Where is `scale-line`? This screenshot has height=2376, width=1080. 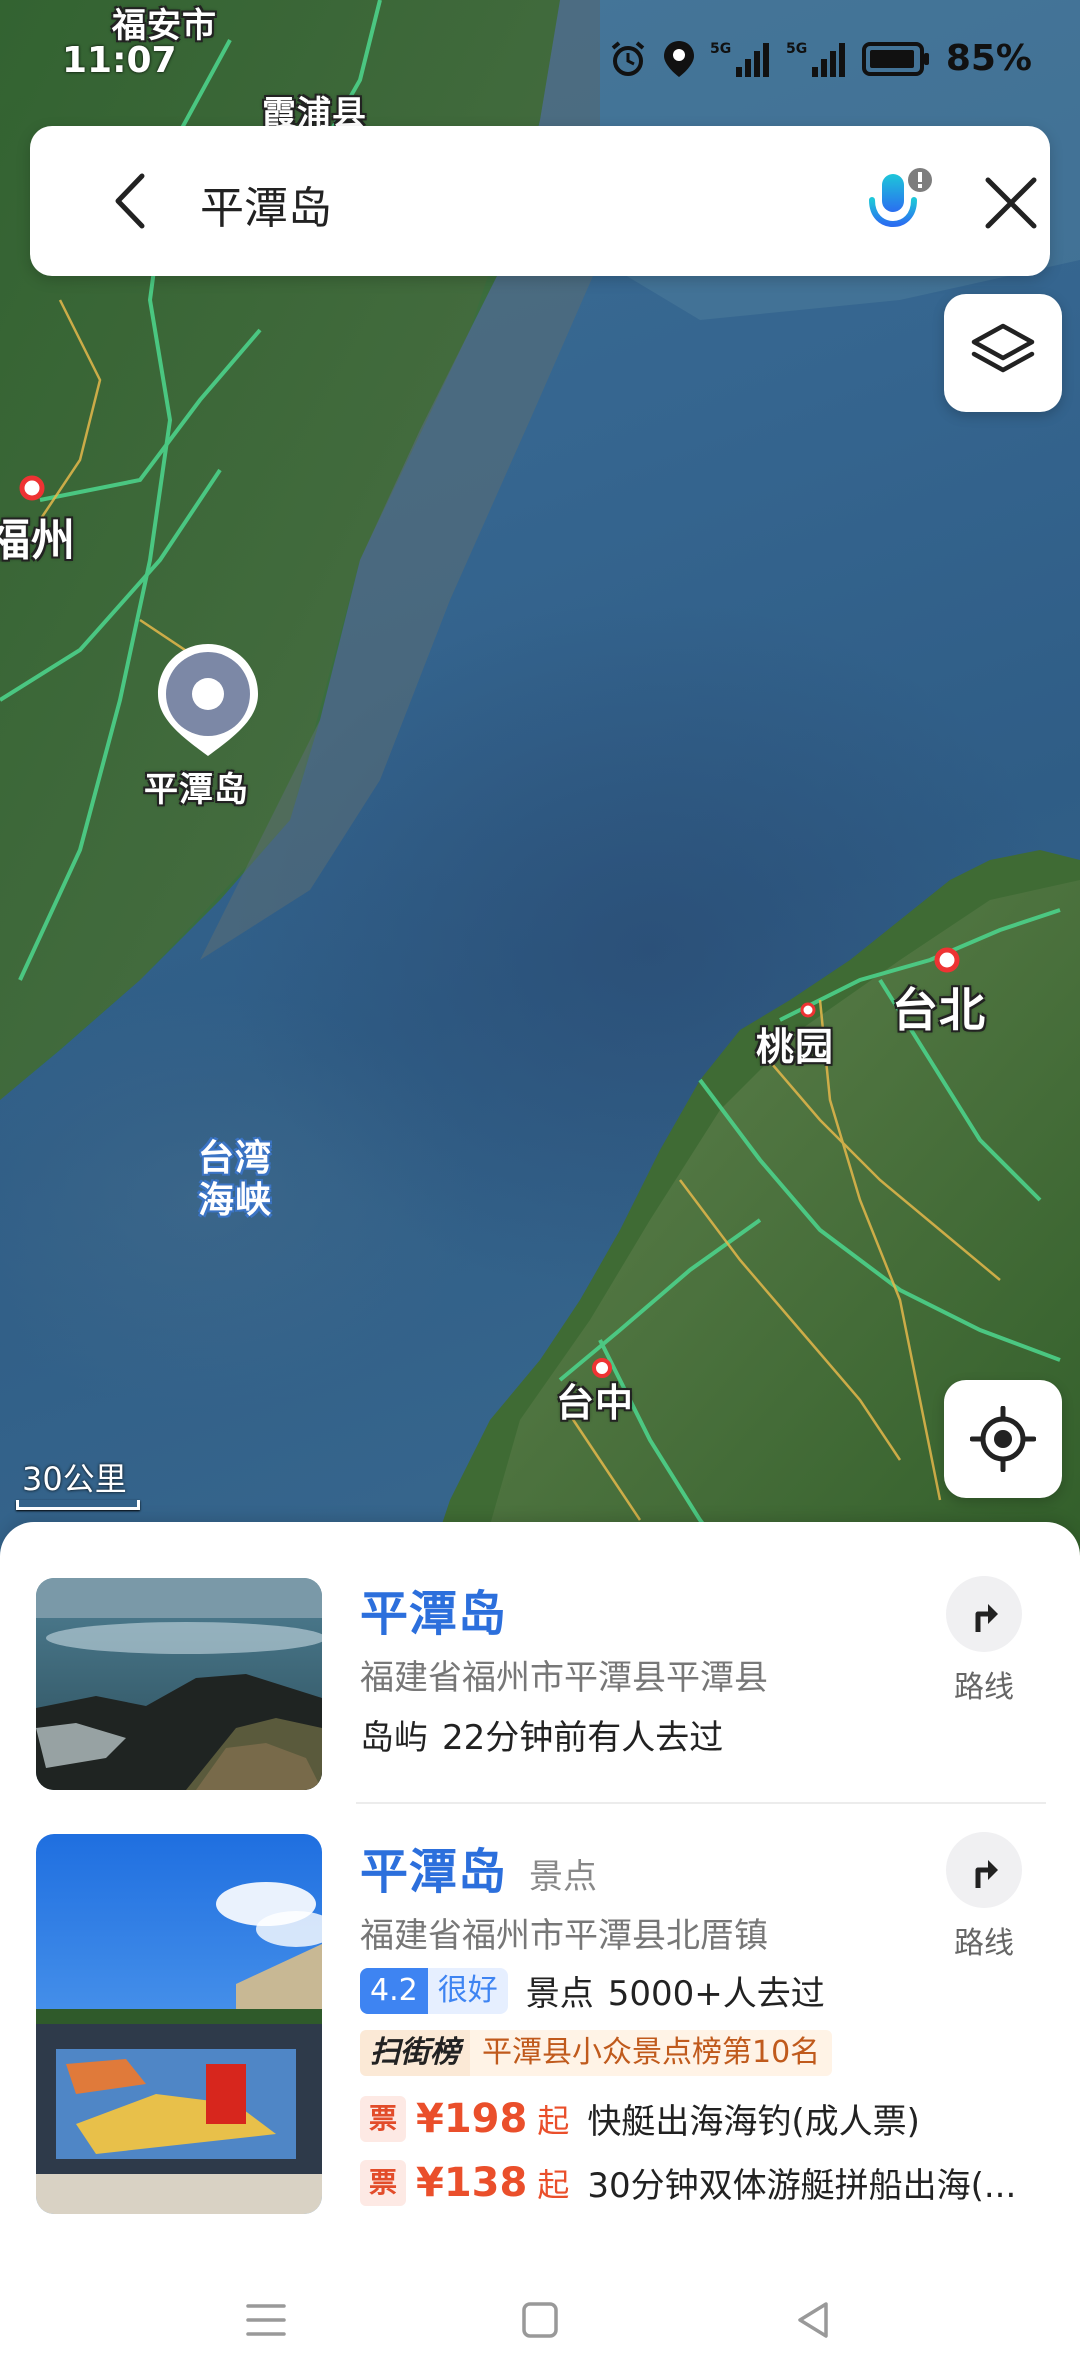 scale-line is located at coordinates (78, 1505).